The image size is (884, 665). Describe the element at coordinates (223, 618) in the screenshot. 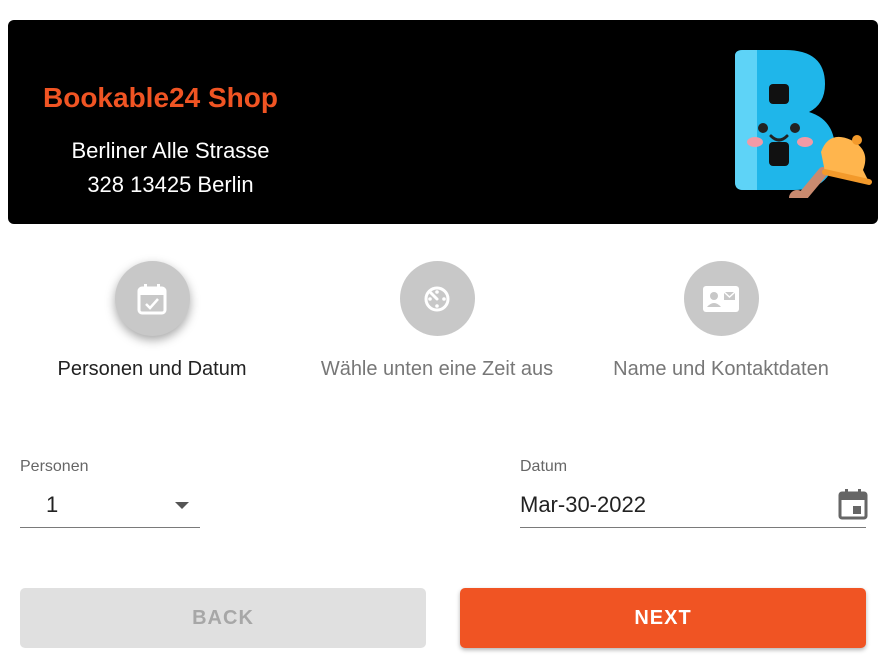

I see `back-button: BACK` at that location.